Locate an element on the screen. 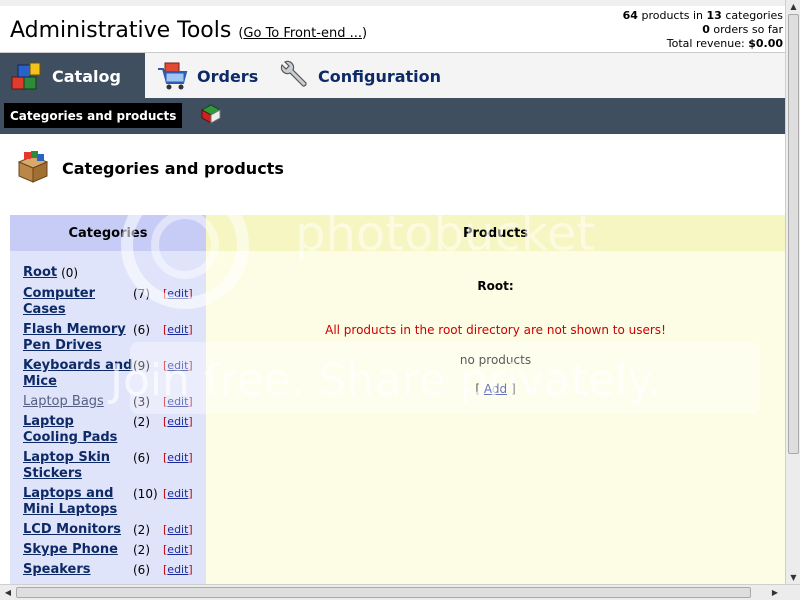 The height and width of the screenshot is (600, 800). page-heading: Categories and products is located at coordinates (150, 168).